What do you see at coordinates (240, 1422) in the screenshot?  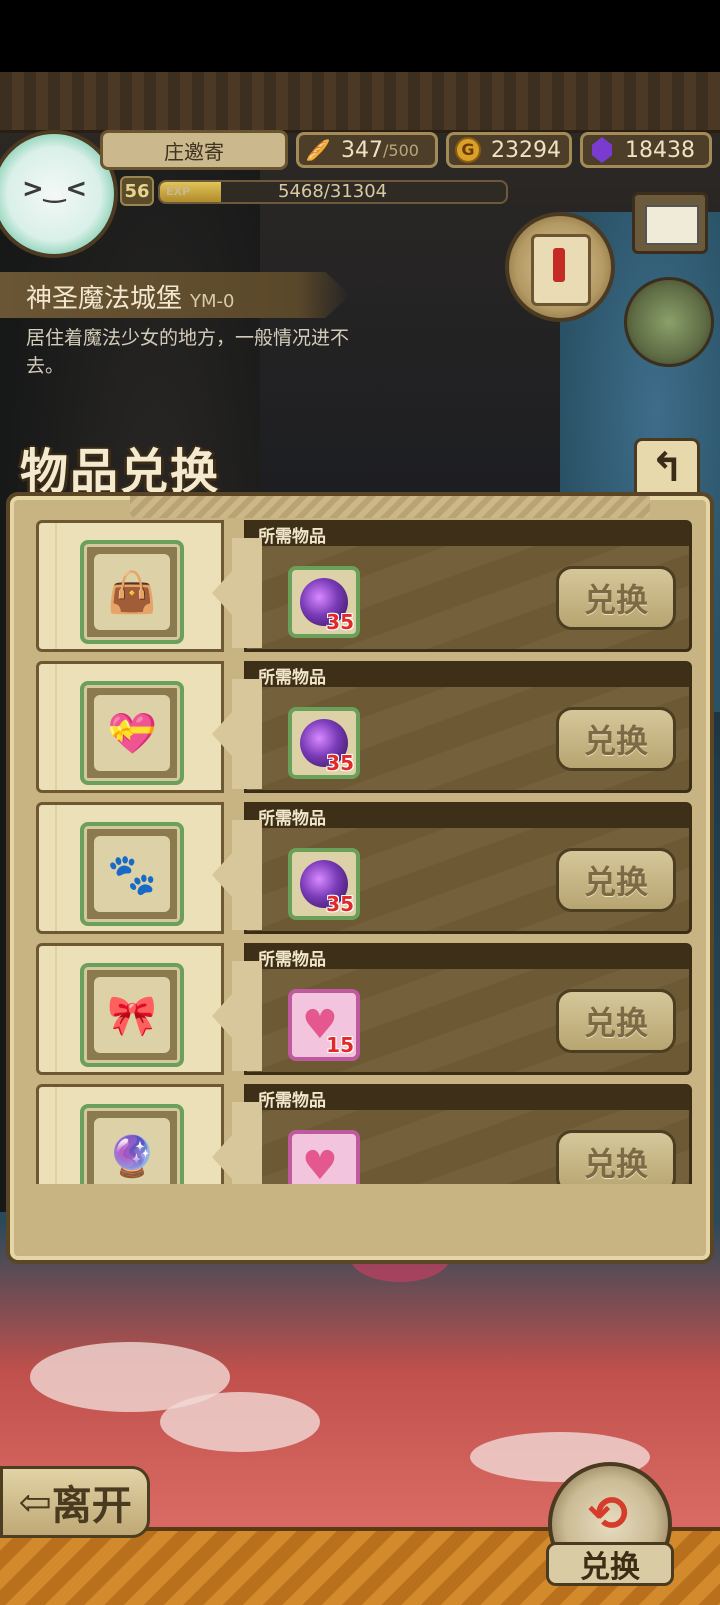 I see `cloud` at bounding box center [240, 1422].